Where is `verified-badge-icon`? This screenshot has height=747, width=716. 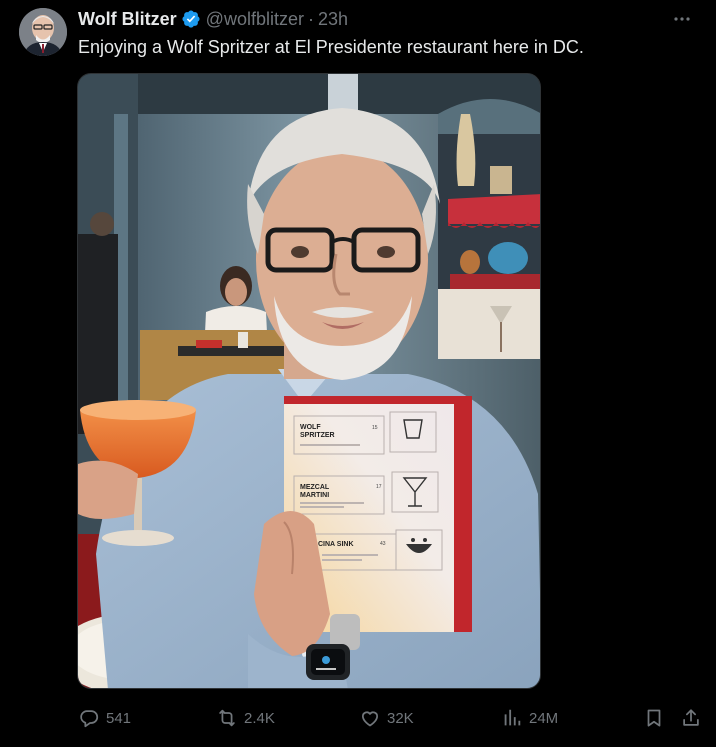
verified-badge-icon is located at coordinates (191, 19).